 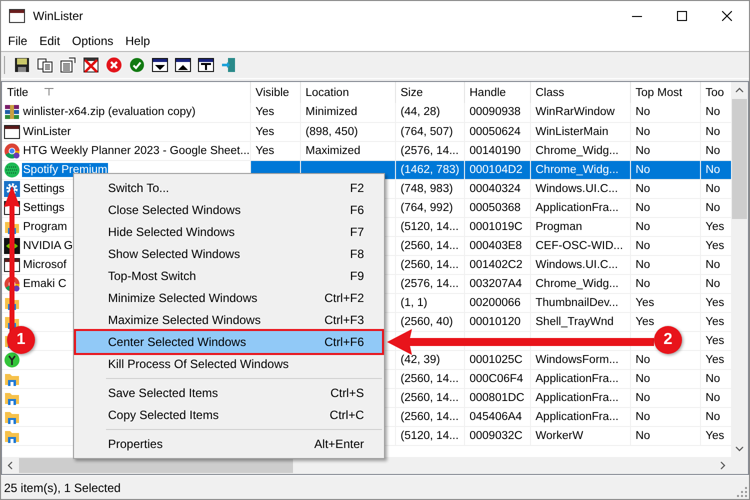 What do you see at coordinates (137, 41) in the screenshot?
I see `menu-item: Help` at bounding box center [137, 41].